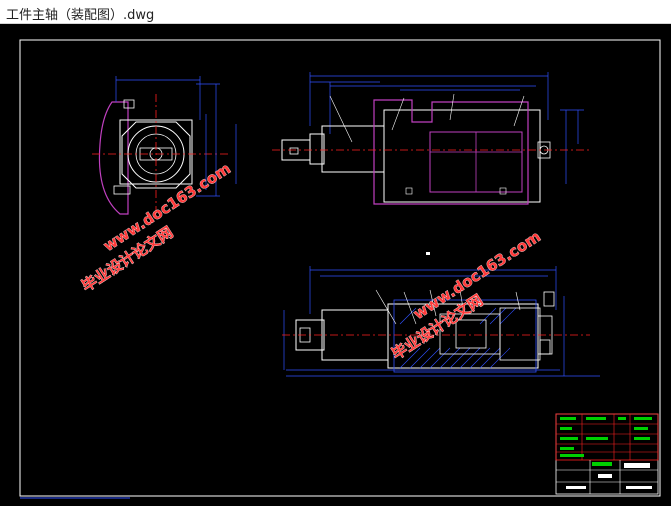 The image size is (671, 506). I want to click on top-view, so click(431, 138).